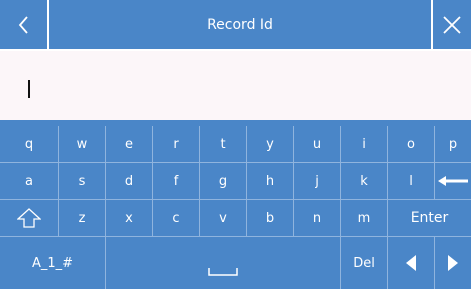 Image resolution: width=471 pixels, height=289 pixels. I want to click on key-j: j, so click(317, 181).